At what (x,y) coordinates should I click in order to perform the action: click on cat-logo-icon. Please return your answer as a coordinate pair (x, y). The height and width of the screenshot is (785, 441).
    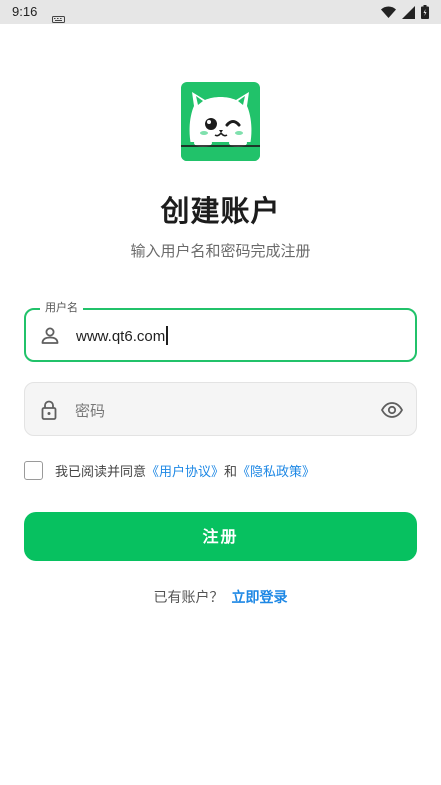
    Looking at the image, I should click on (220, 121).